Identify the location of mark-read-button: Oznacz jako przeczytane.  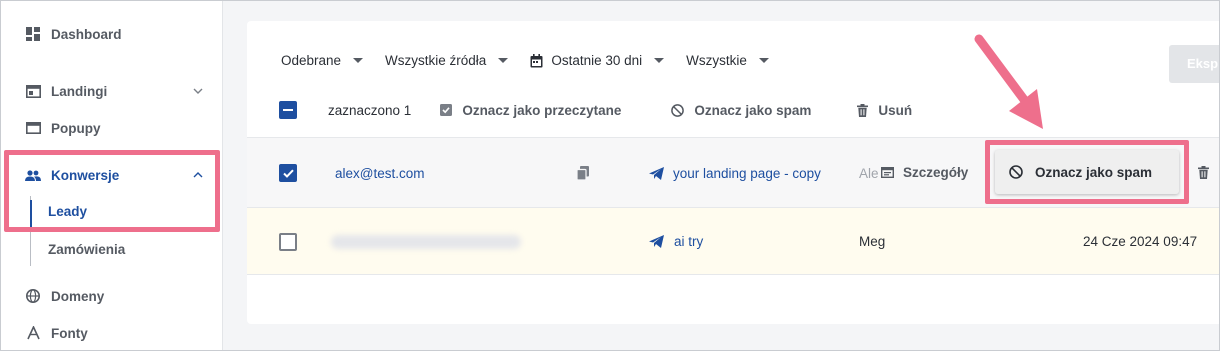
(530, 110).